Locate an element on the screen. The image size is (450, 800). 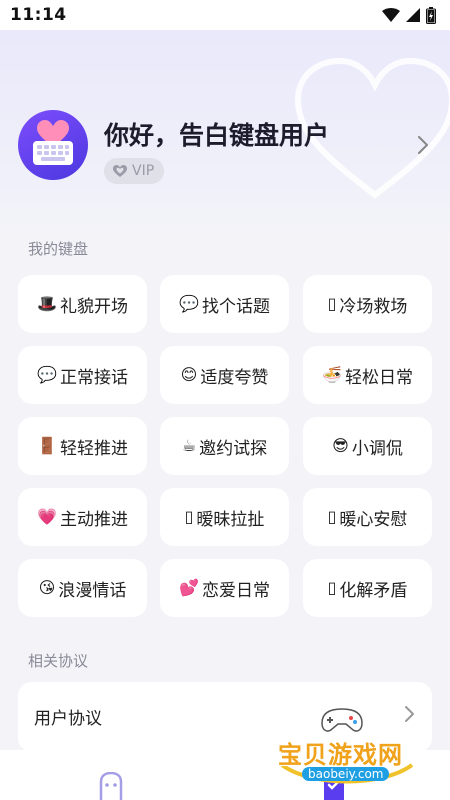
keyboard-item: 🎩 礼貌开场 is located at coordinates (82, 304).